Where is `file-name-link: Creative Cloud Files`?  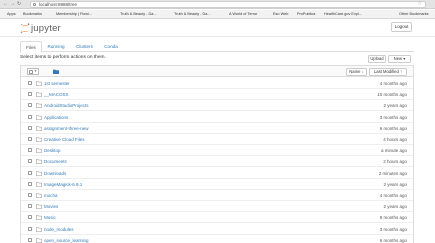
file-name-link: Creative Cloud Files is located at coordinates (64, 139).